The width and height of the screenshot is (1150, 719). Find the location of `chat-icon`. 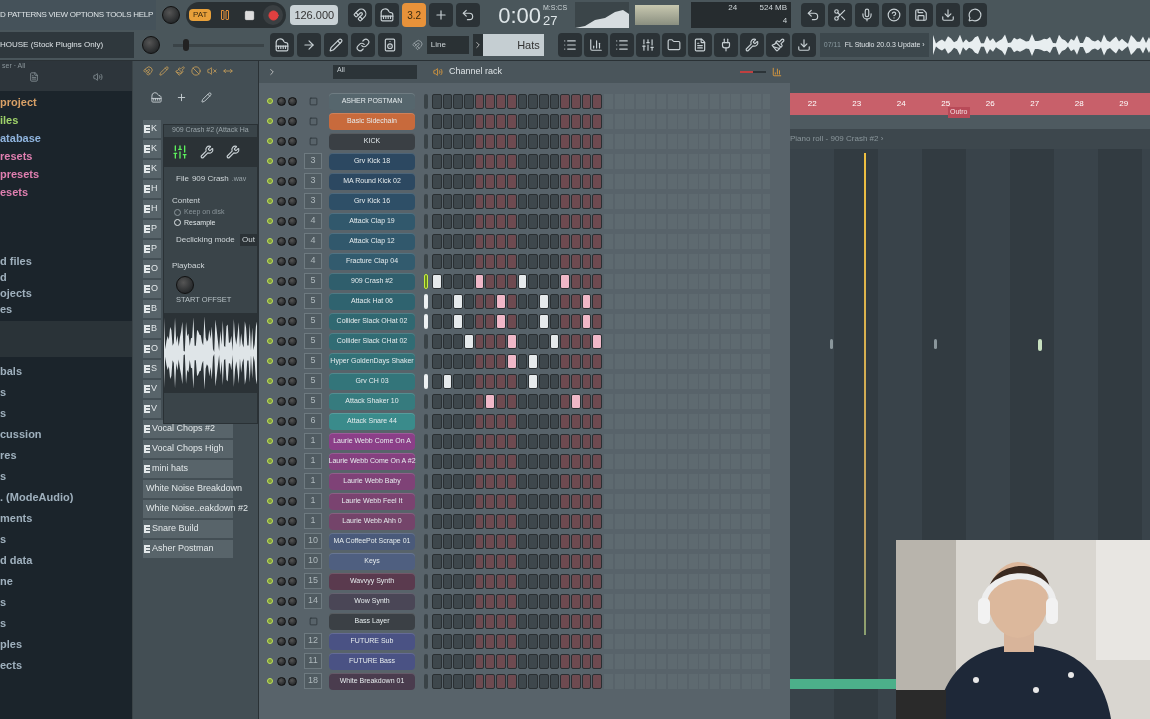

chat-icon is located at coordinates (975, 15).